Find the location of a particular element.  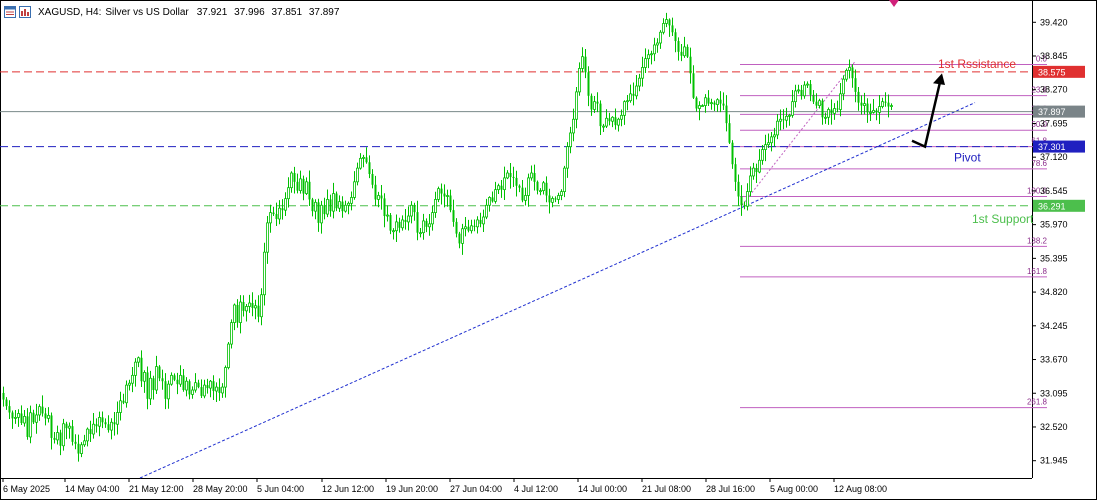

chart-window-icon is located at coordinates (10, 12).